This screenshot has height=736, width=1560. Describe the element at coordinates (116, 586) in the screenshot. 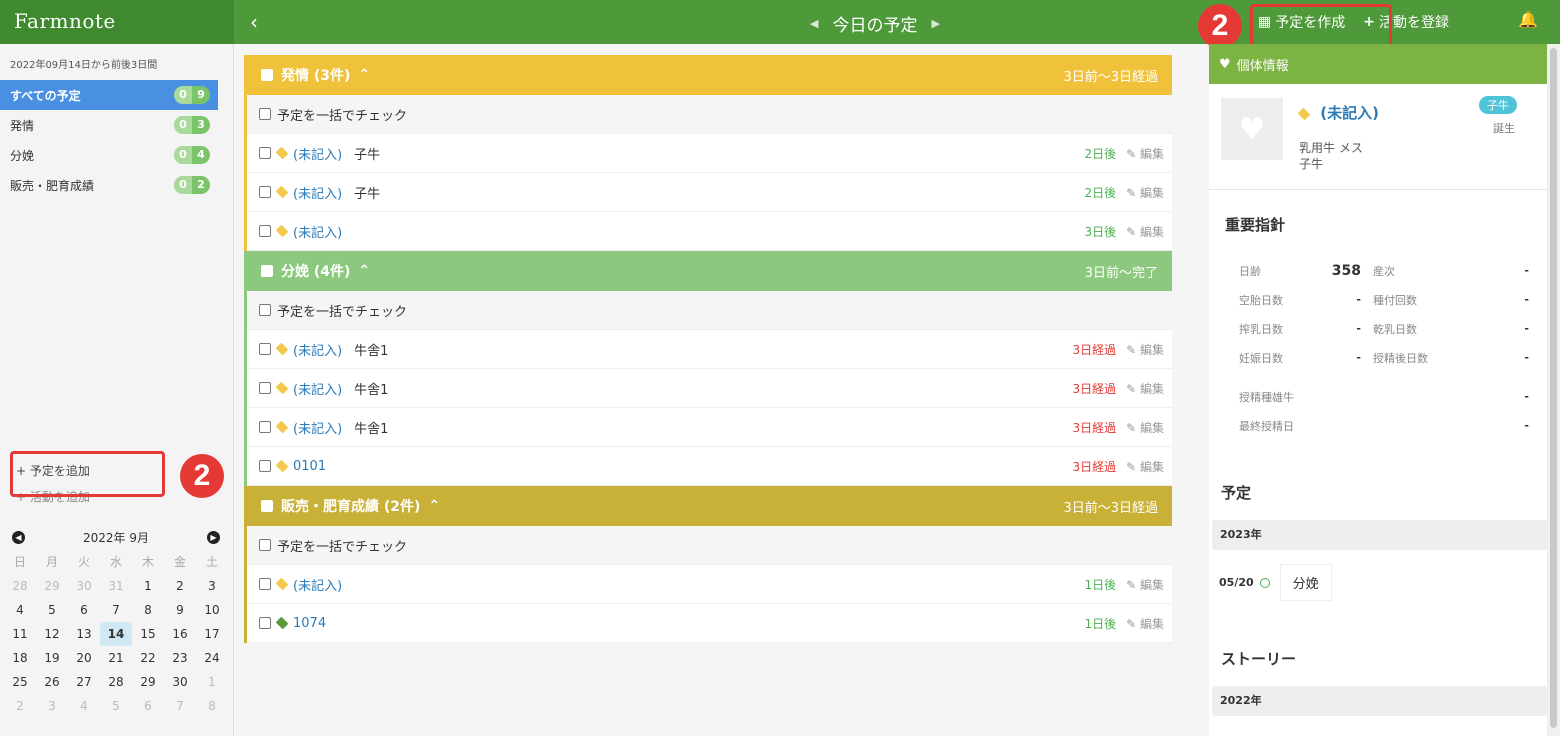

I see `calendar-day: 31` at that location.